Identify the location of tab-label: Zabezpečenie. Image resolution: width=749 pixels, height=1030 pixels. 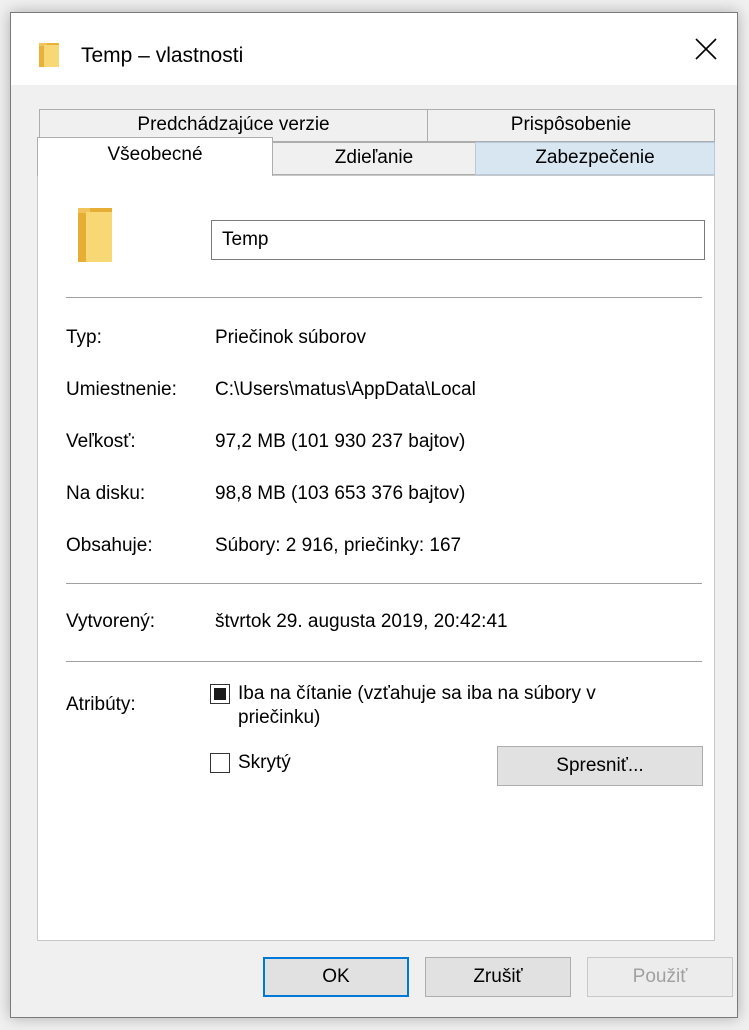
(595, 157).